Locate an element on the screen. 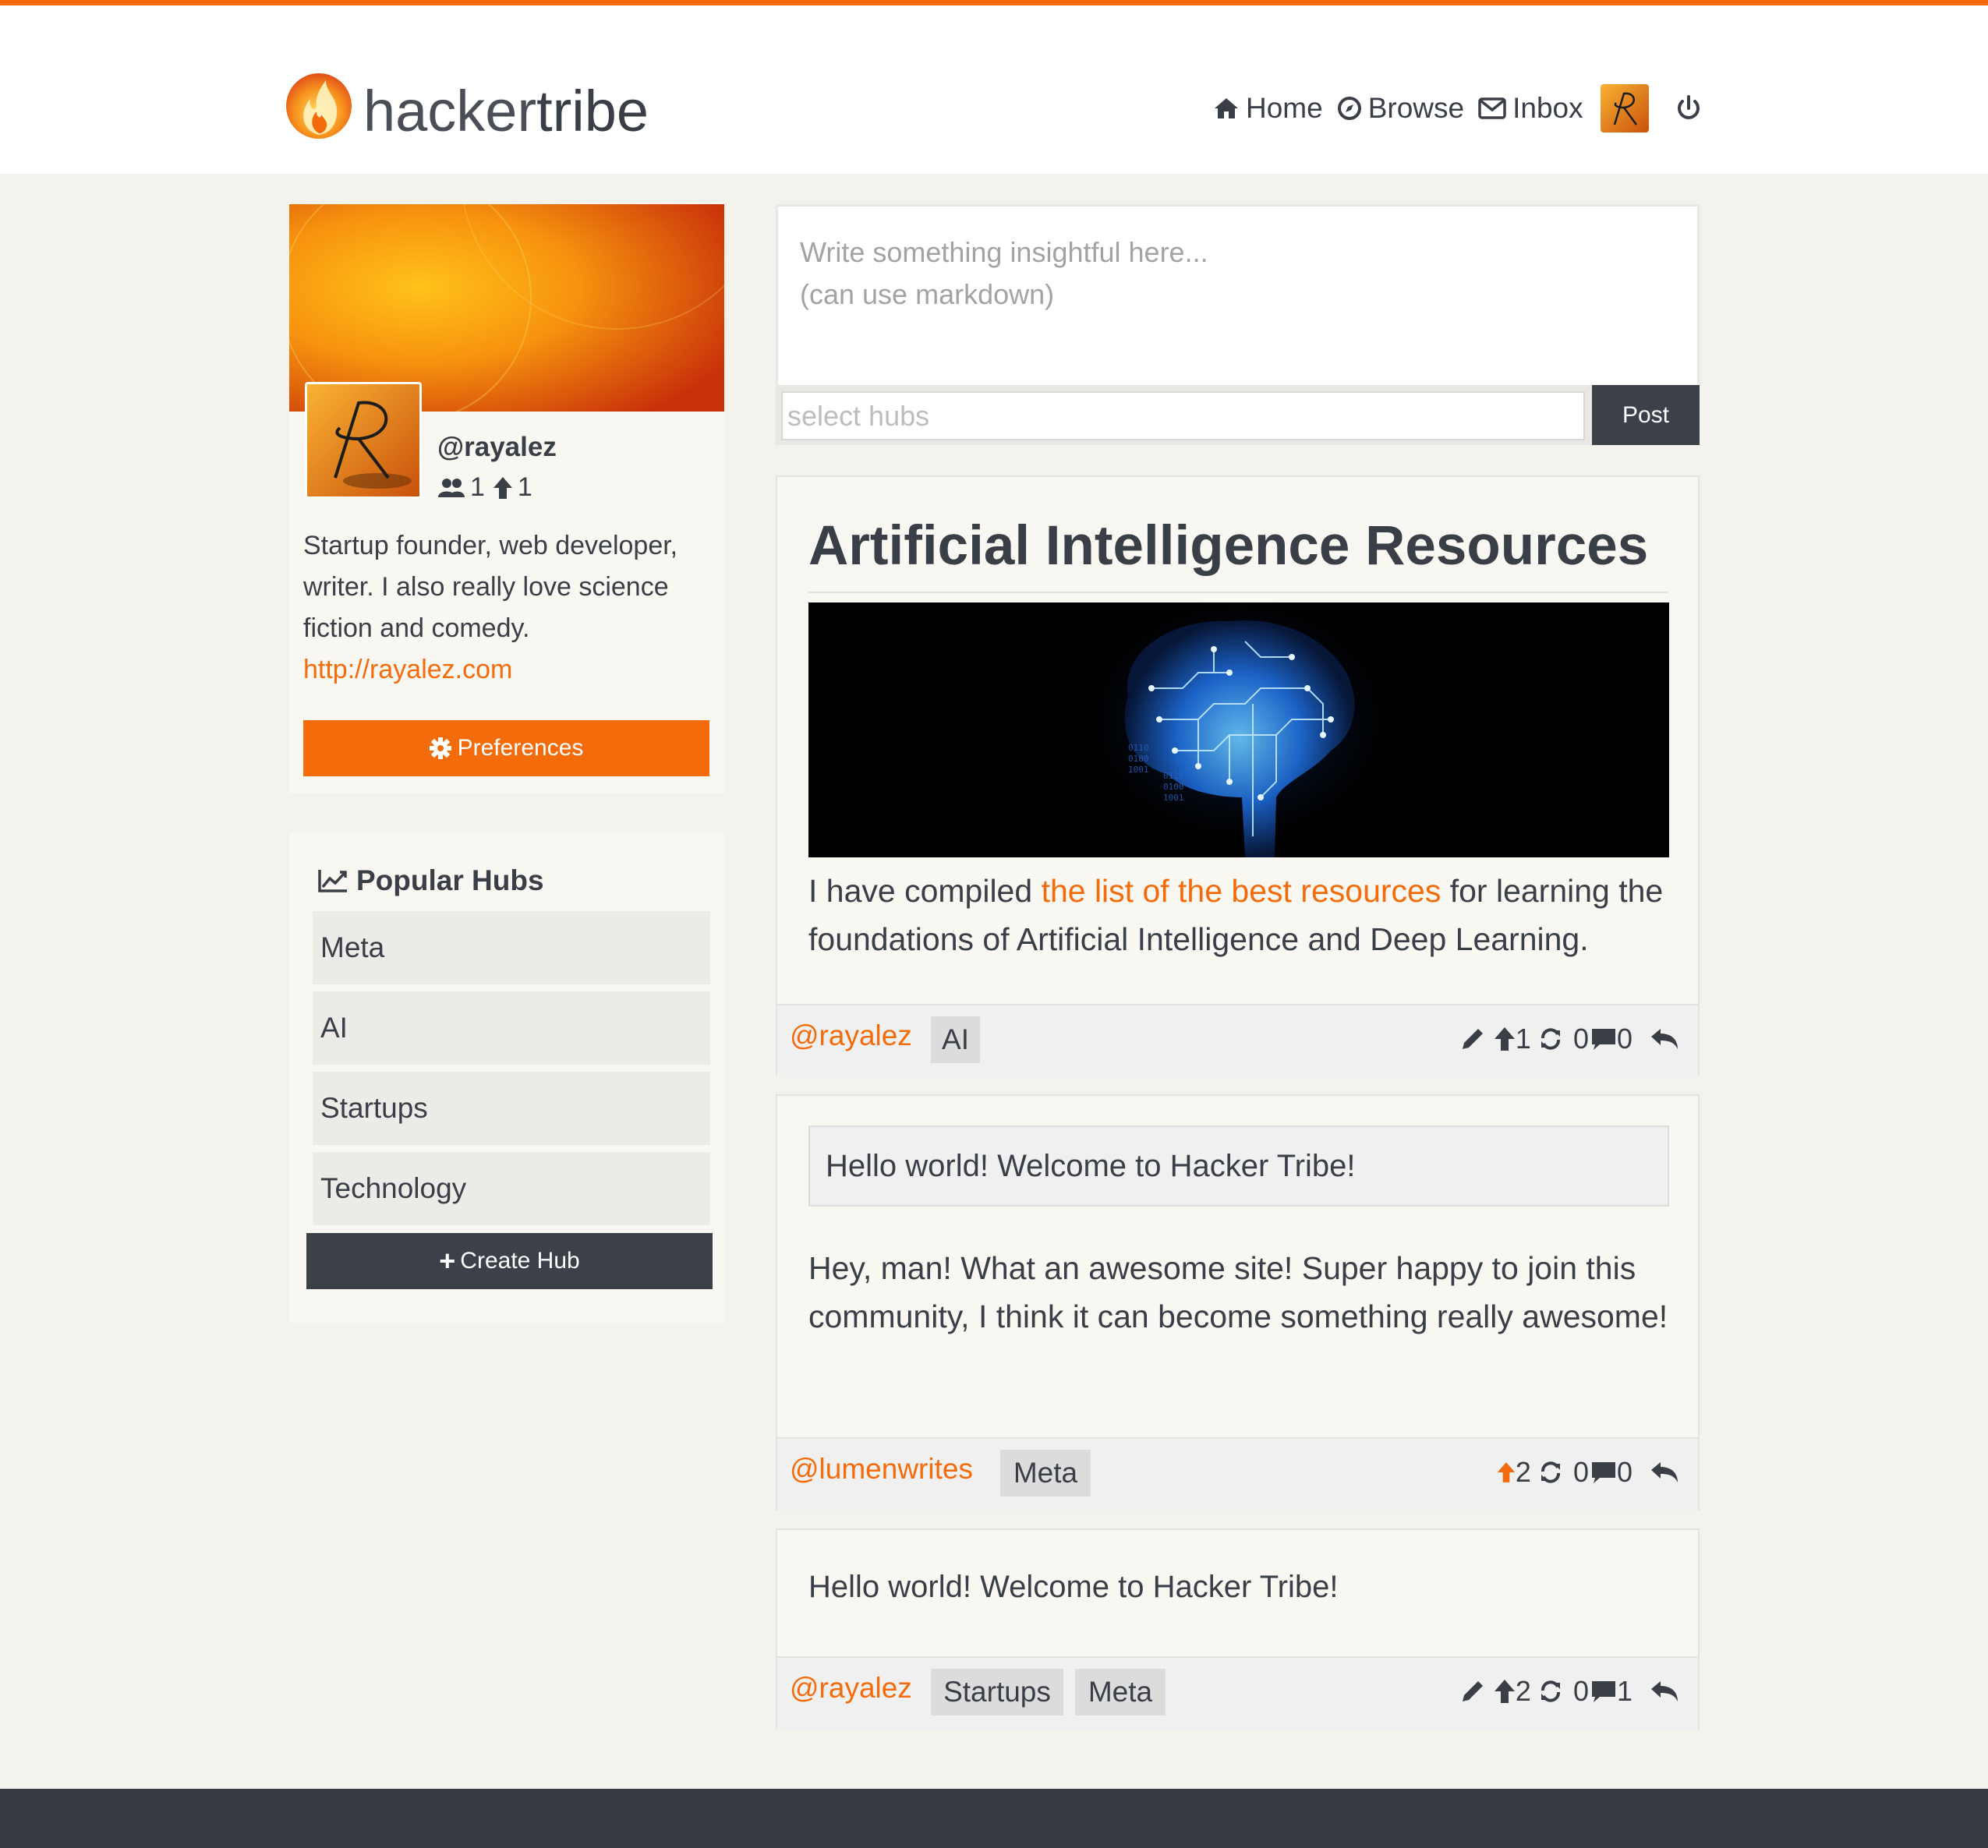 This screenshot has height=1848, width=1988. nav-home: Home is located at coordinates (1268, 108).